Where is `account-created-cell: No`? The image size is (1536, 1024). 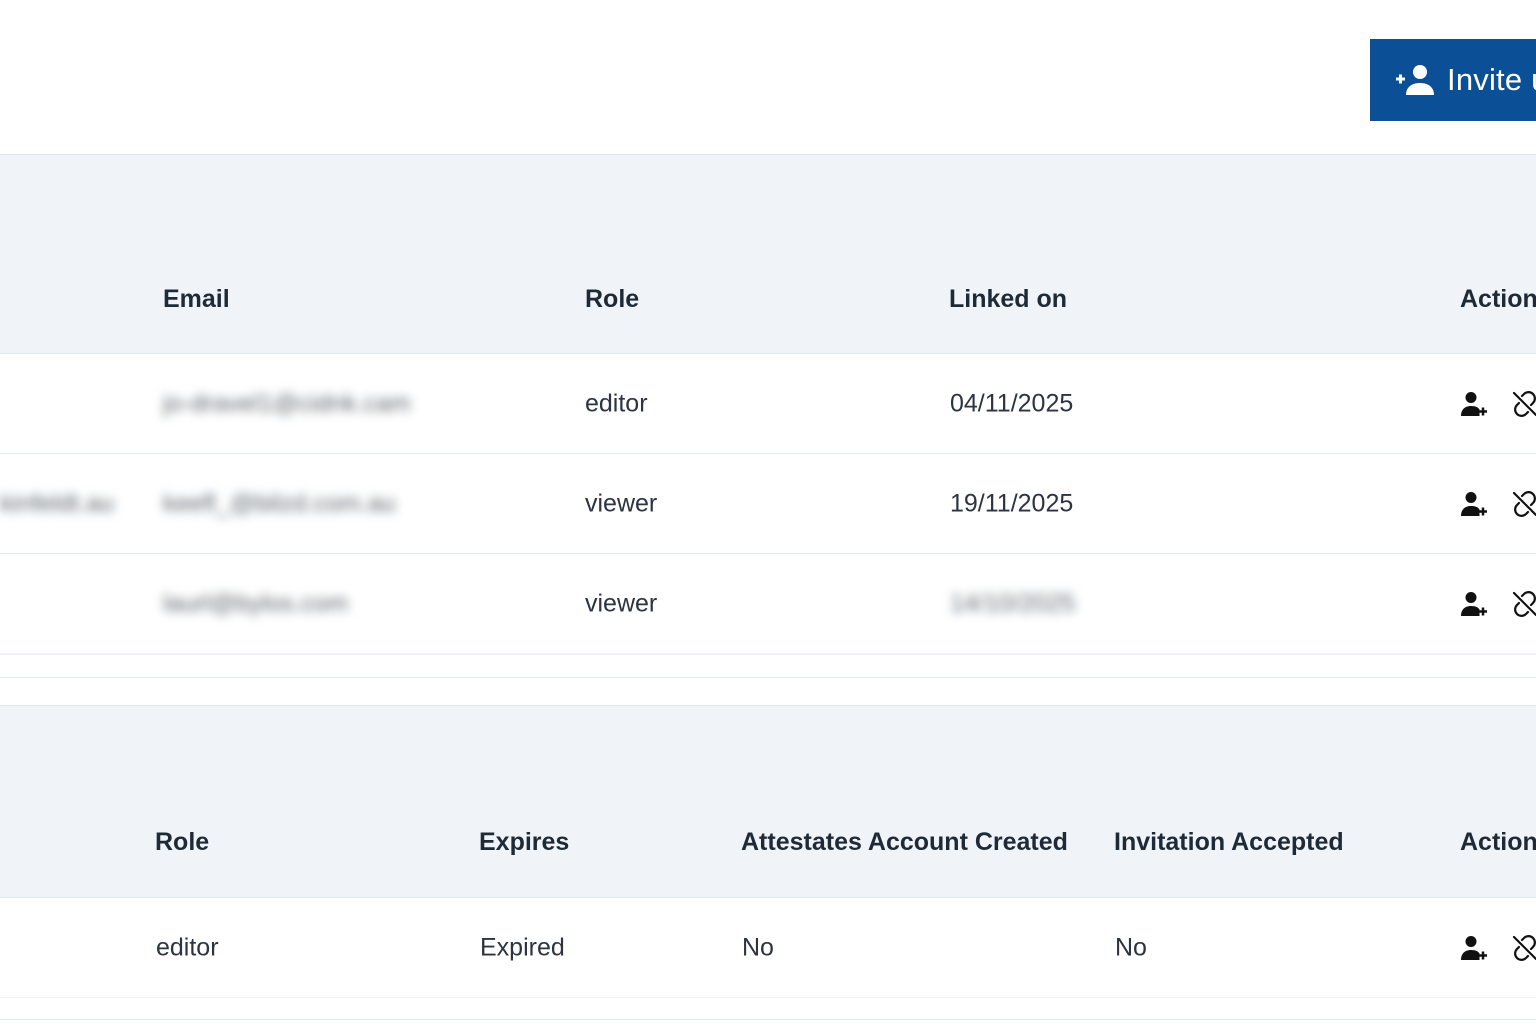
account-created-cell: No is located at coordinates (758, 947).